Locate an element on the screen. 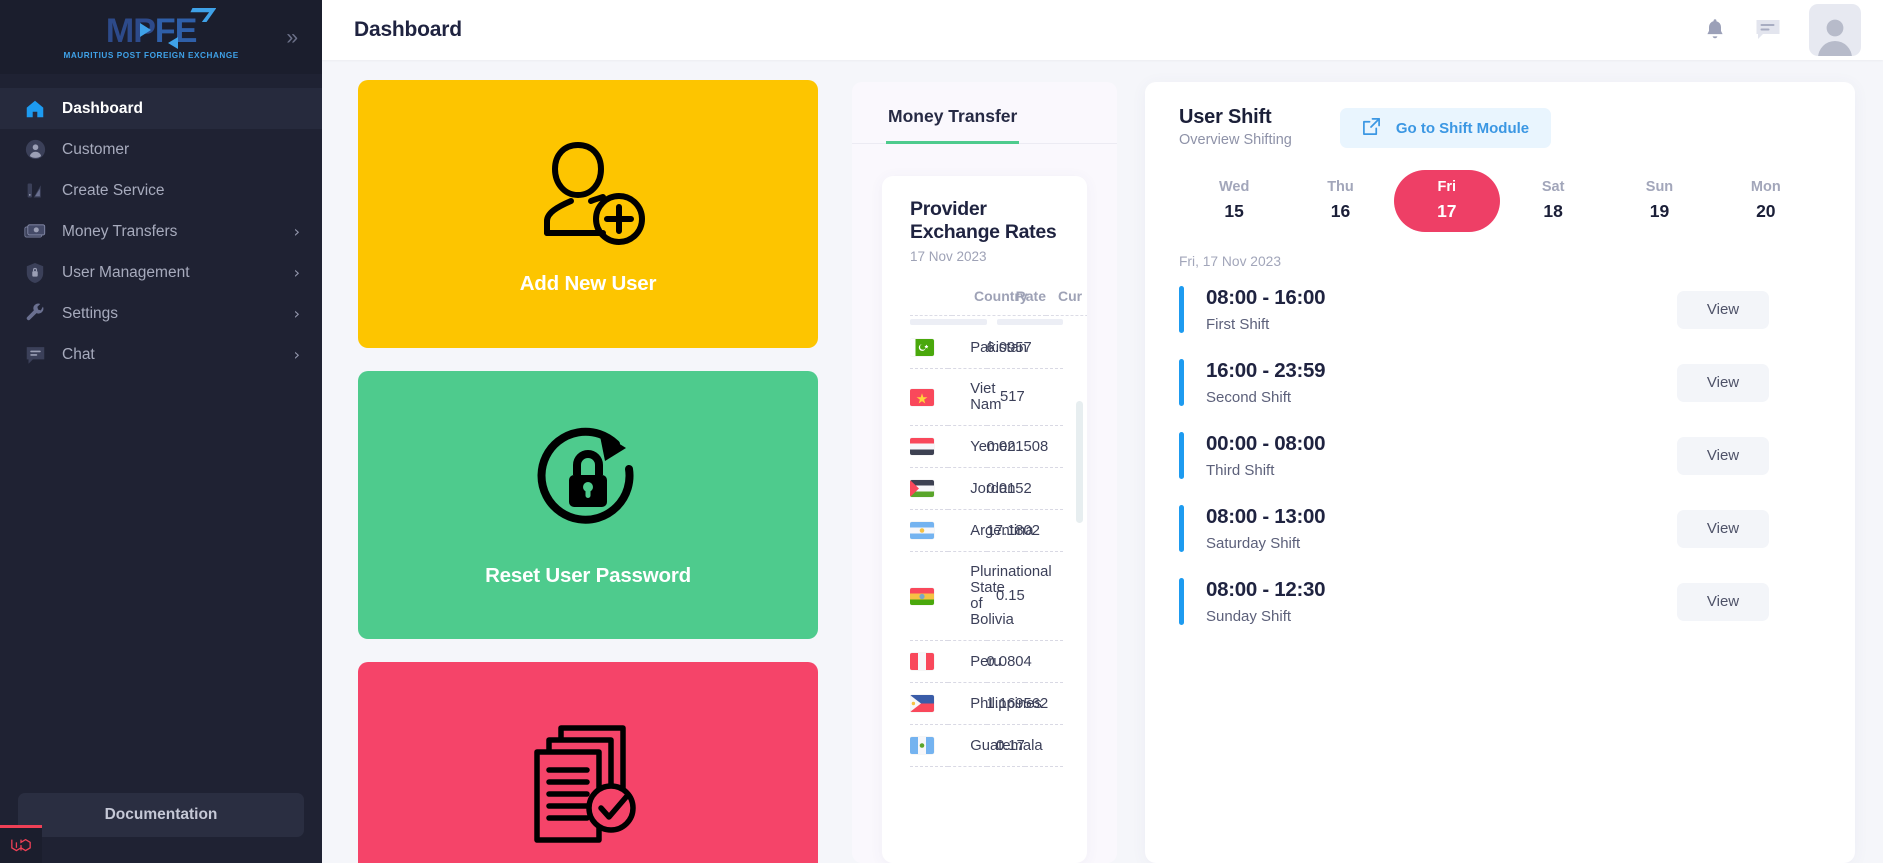 The width and height of the screenshot is (1883, 863). day-thu: Thu 16 is located at coordinates (1340, 201).